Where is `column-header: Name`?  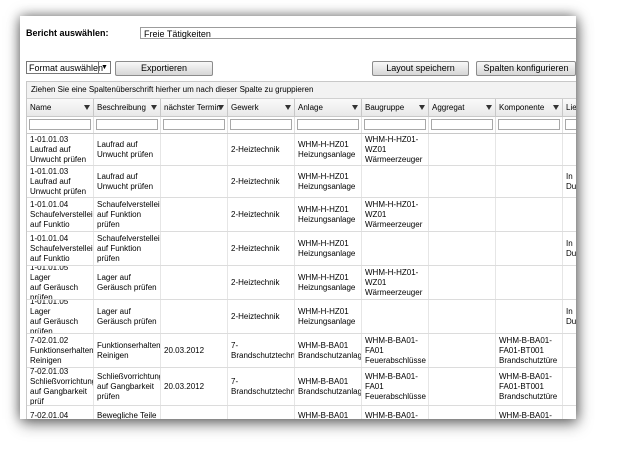
column-header: Name is located at coordinates (60, 107).